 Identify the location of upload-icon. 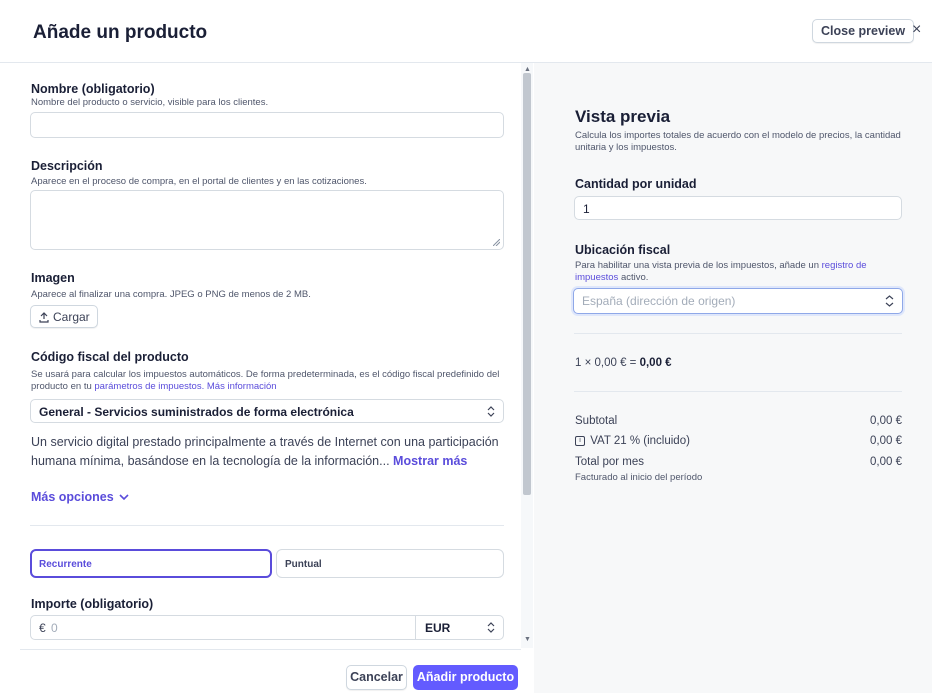
(44, 317).